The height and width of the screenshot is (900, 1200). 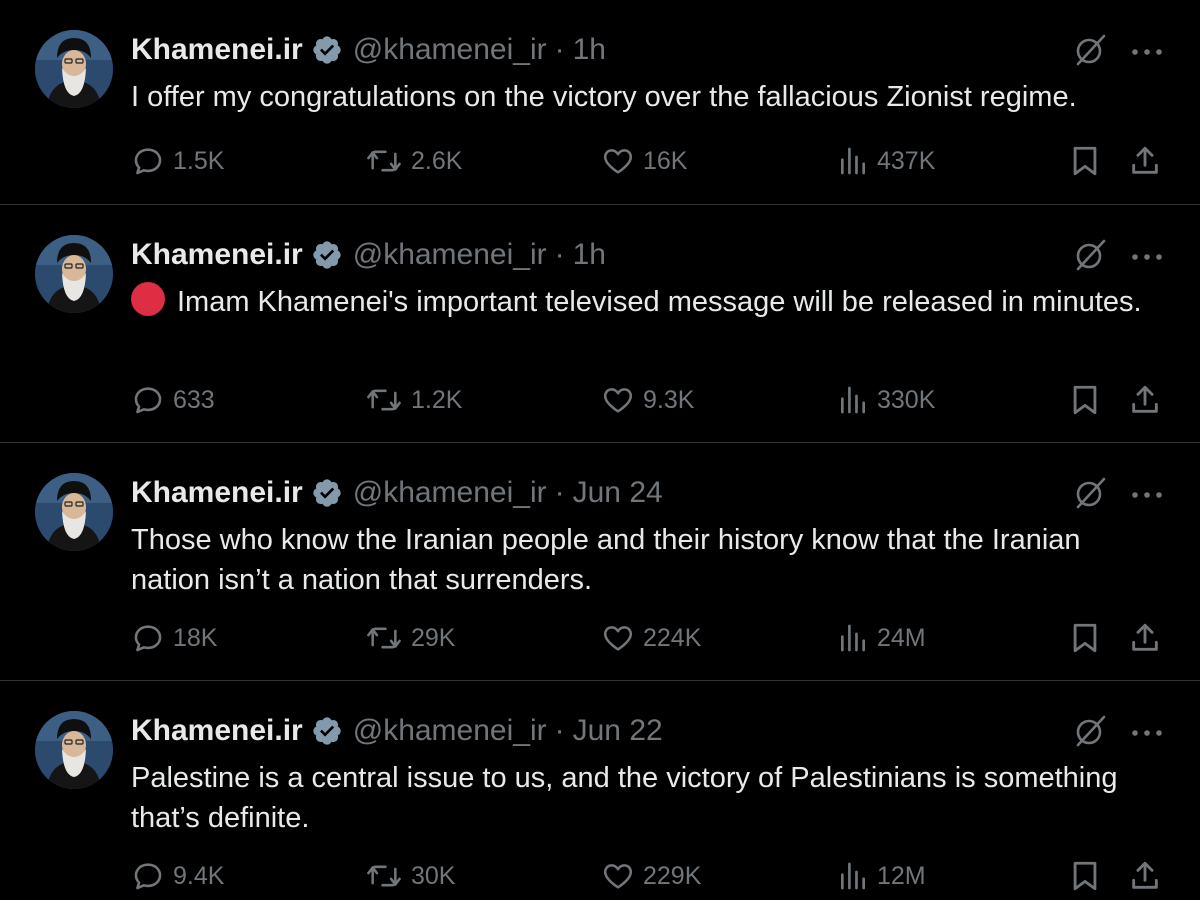 I want to click on reply-count: 1.5K, so click(x=199, y=160).